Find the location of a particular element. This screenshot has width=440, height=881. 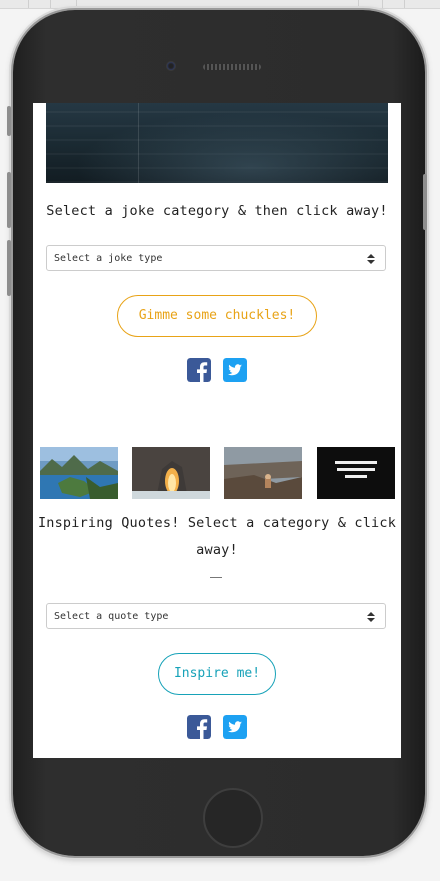

joke-select-value: Select a joke type is located at coordinates (108, 258).